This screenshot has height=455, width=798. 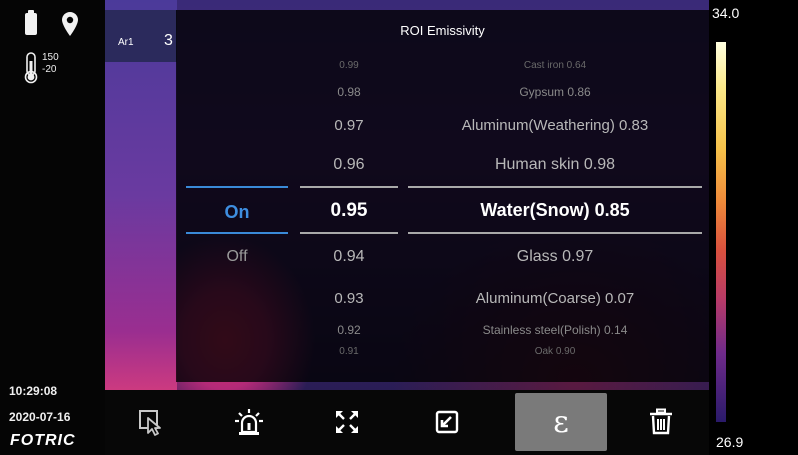 What do you see at coordinates (555, 125) in the screenshot?
I see `material-option: Aluminum(Weathering) 0.83` at bounding box center [555, 125].